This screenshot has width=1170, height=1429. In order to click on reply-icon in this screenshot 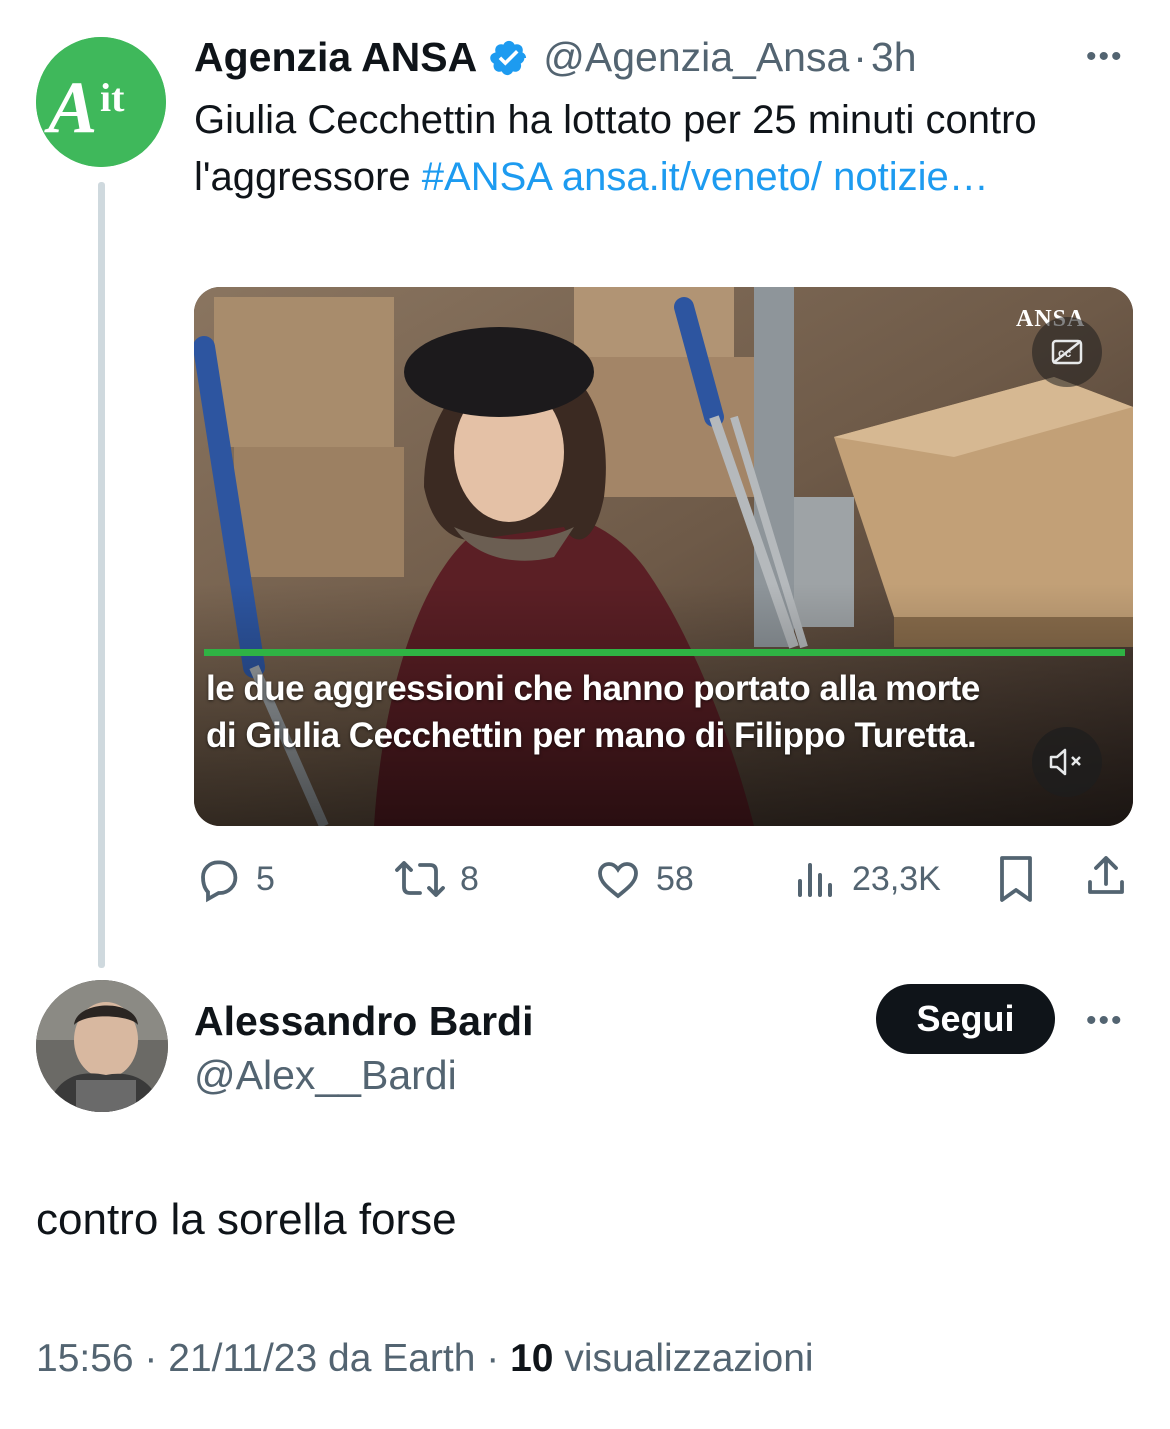, I will do `click(219, 881)`.